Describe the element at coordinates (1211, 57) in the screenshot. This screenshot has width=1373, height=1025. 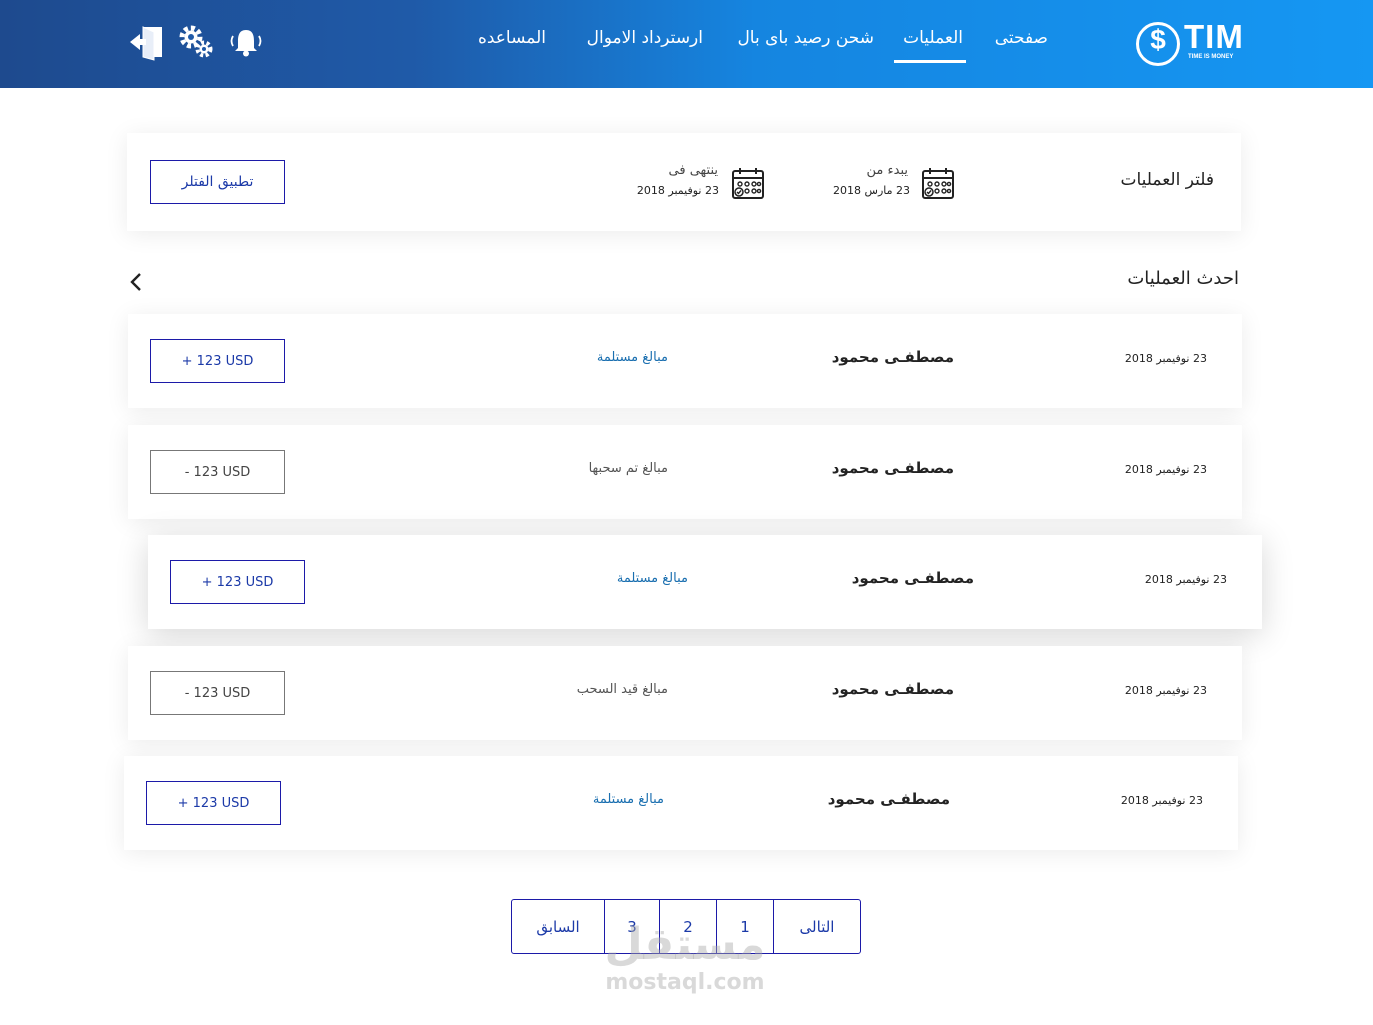
I see `logo-tagline: TIME IS MONEY` at that location.